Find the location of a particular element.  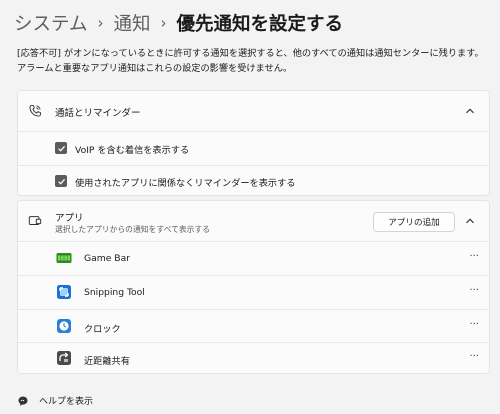

help-link: ヘルプを表示 is located at coordinates (55, 400).